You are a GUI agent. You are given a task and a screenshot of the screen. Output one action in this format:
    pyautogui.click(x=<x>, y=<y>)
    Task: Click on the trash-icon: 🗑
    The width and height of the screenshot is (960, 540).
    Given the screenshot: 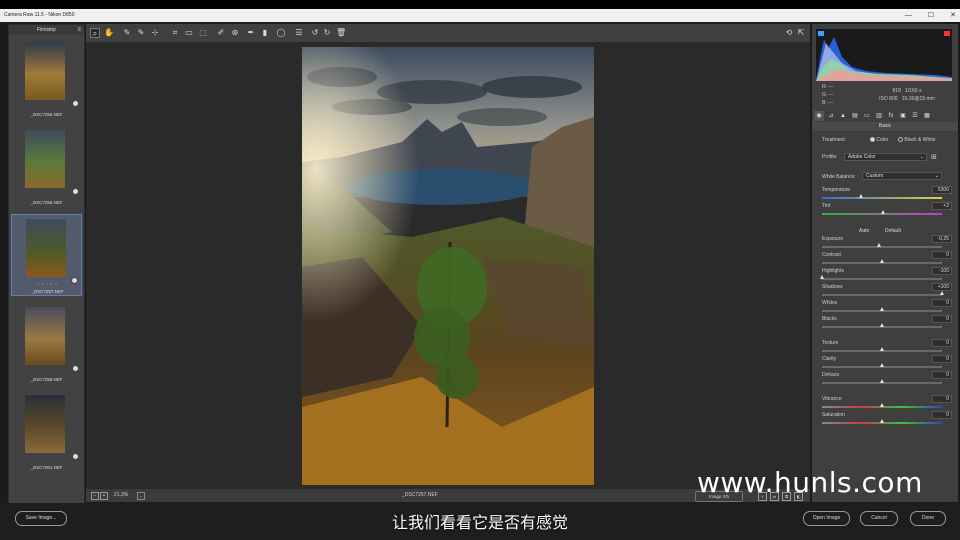 What is the action you would take?
    pyautogui.click(x=341, y=33)
    